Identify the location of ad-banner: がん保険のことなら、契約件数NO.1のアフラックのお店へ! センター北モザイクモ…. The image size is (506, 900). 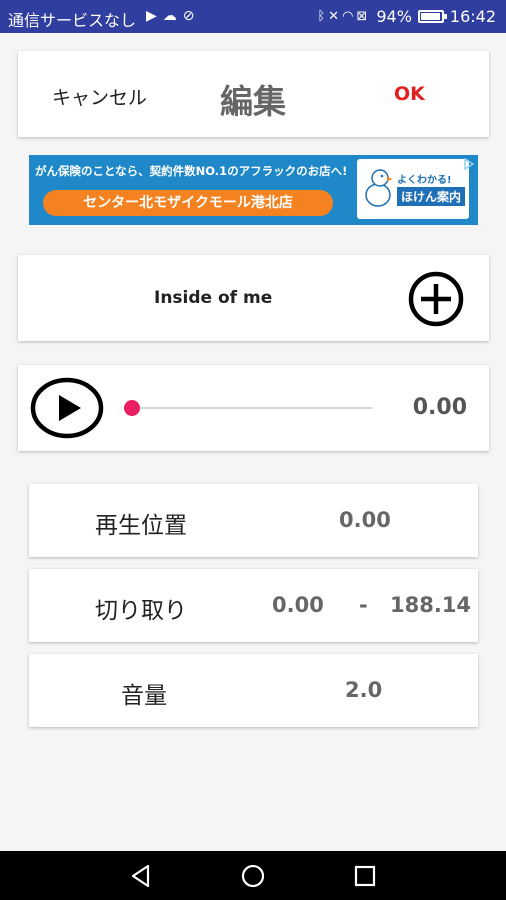
(253, 190).